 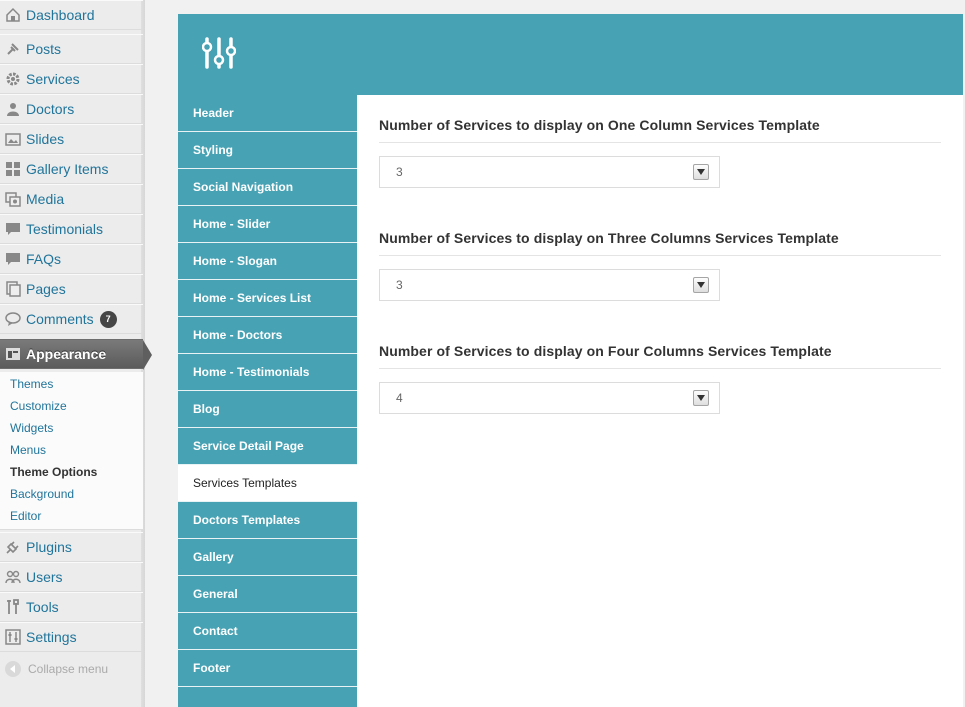 I want to click on tab-contact: Contact, so click(x=267, y=631).